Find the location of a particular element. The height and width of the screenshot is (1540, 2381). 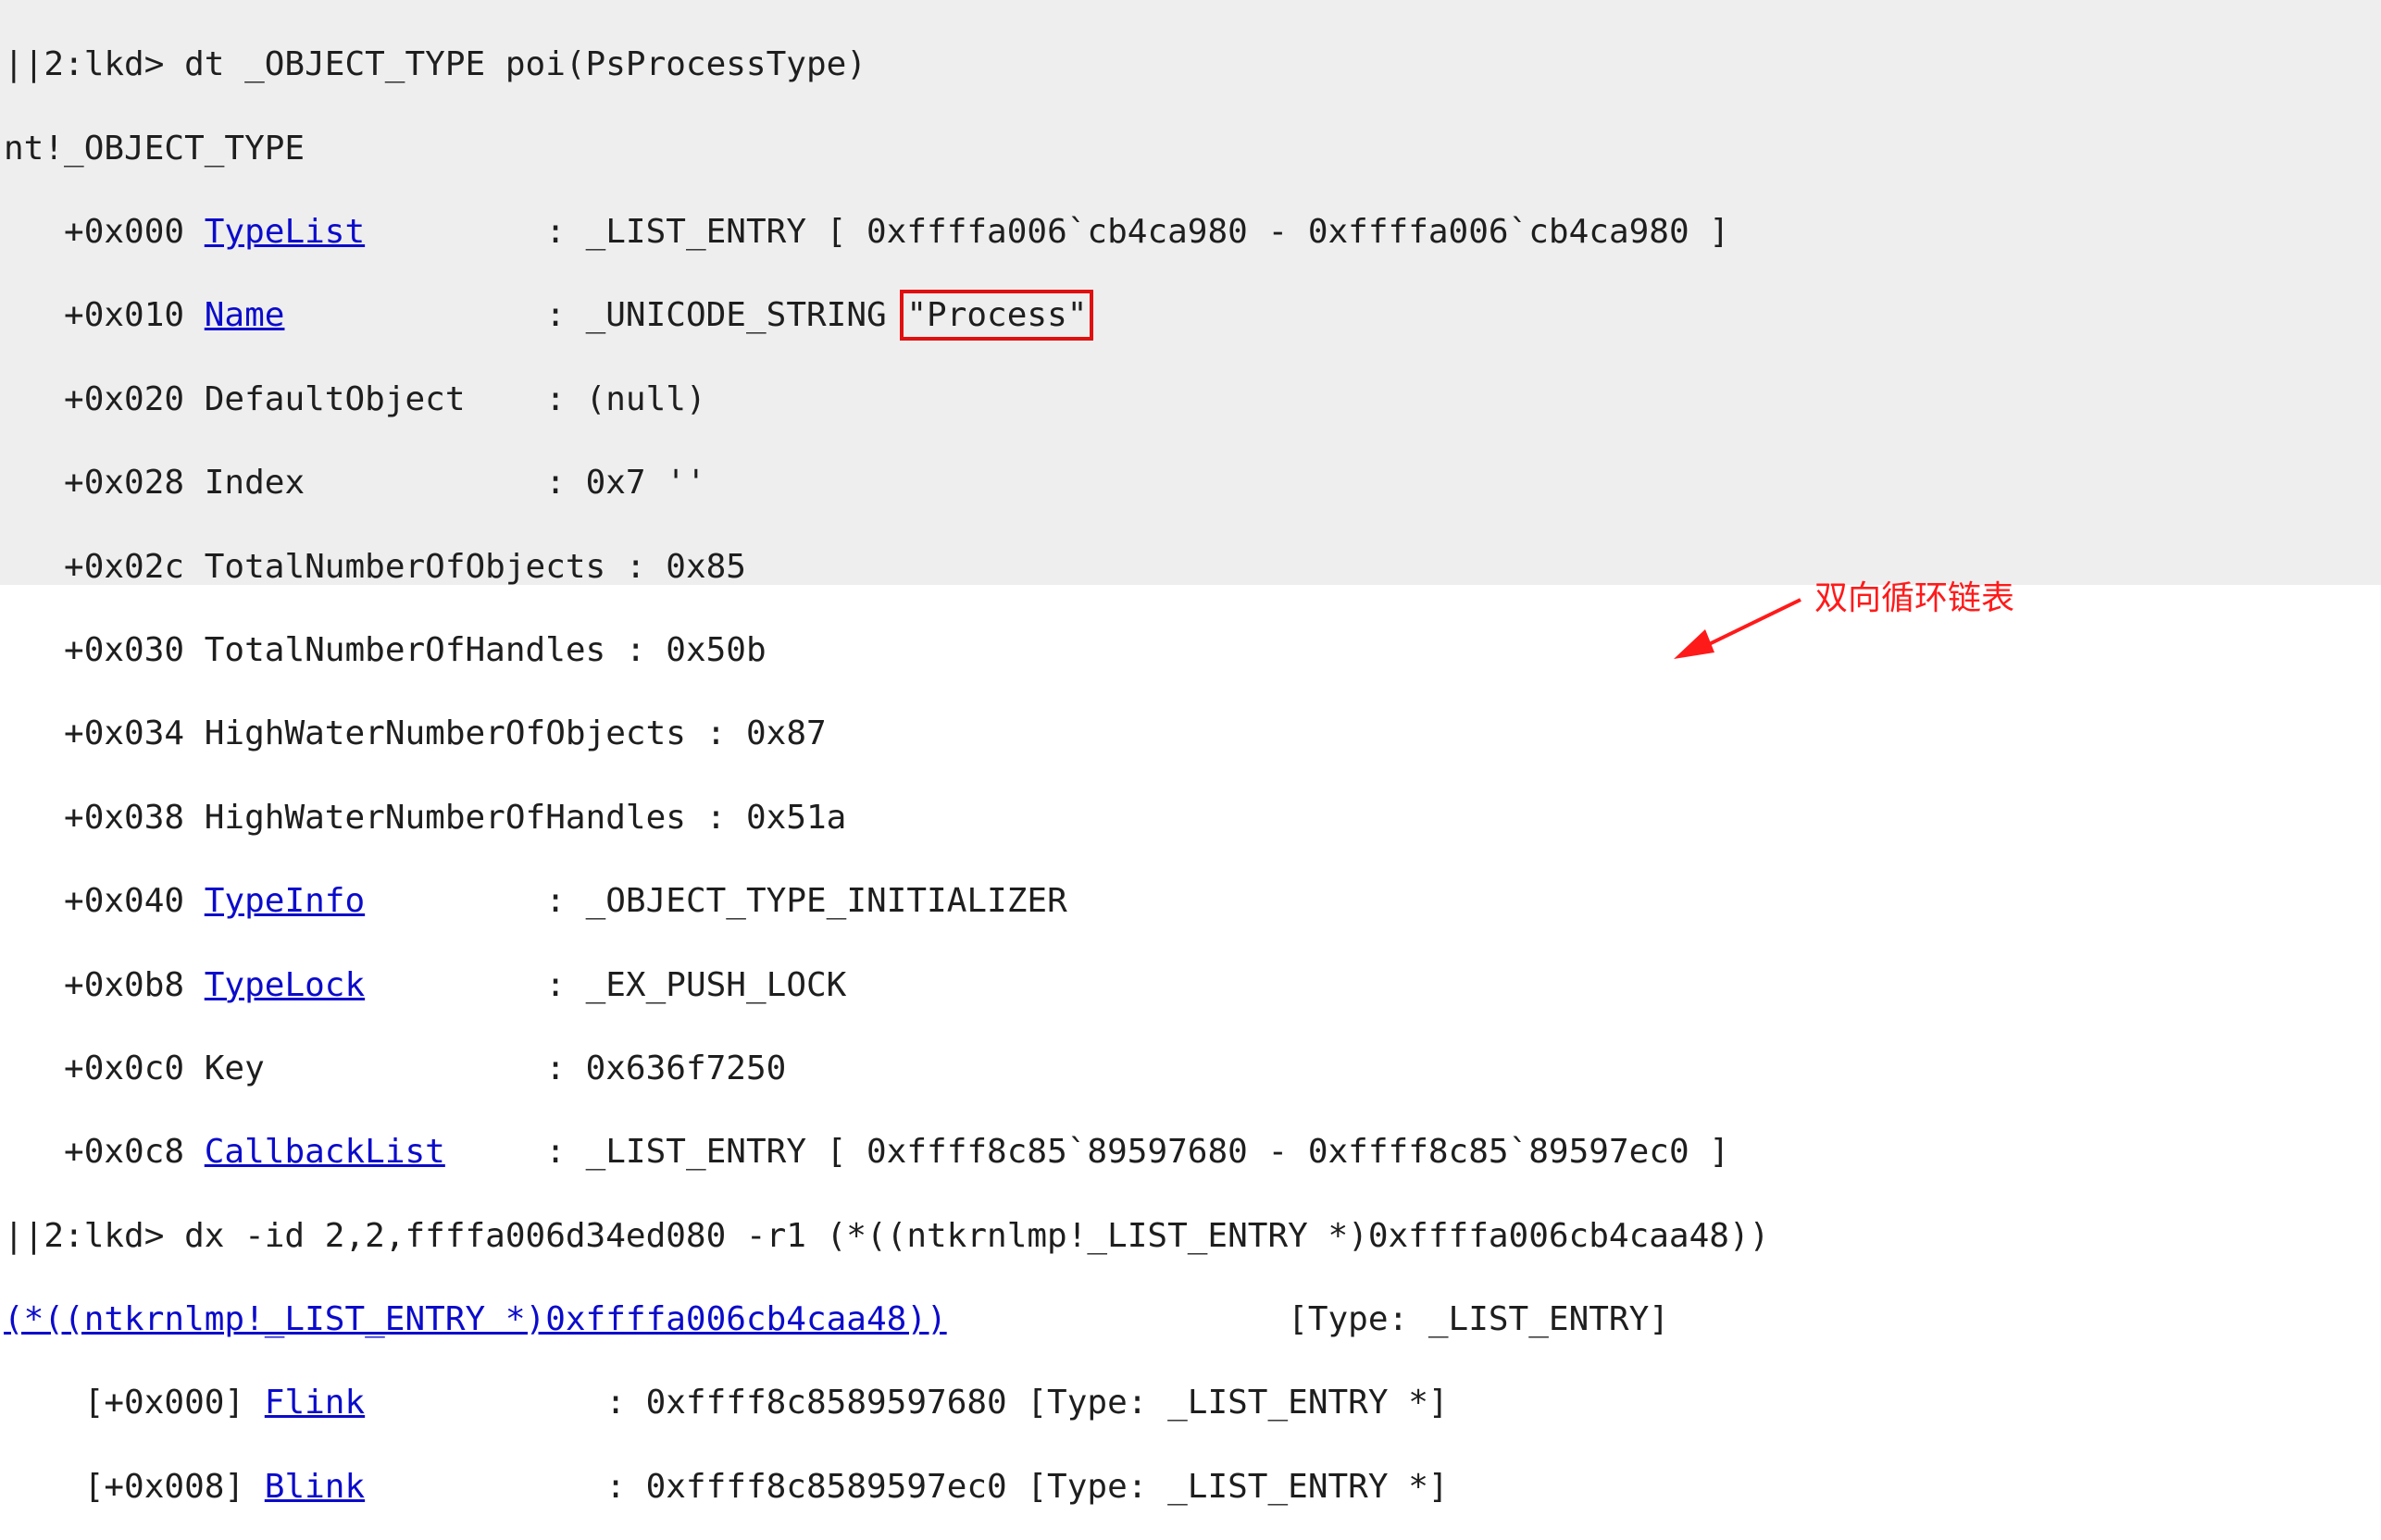

field-name: HighWaterNumberOfObjects is located at coordinates (445, 733).